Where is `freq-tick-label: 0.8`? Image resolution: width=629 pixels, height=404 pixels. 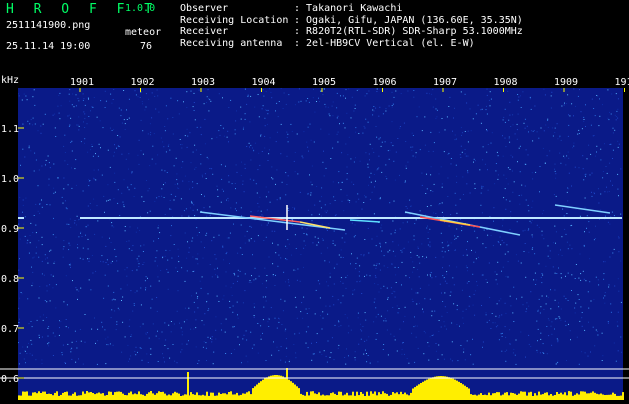 freq-tick-label: 0.8 is located at coordinates (10, 279).